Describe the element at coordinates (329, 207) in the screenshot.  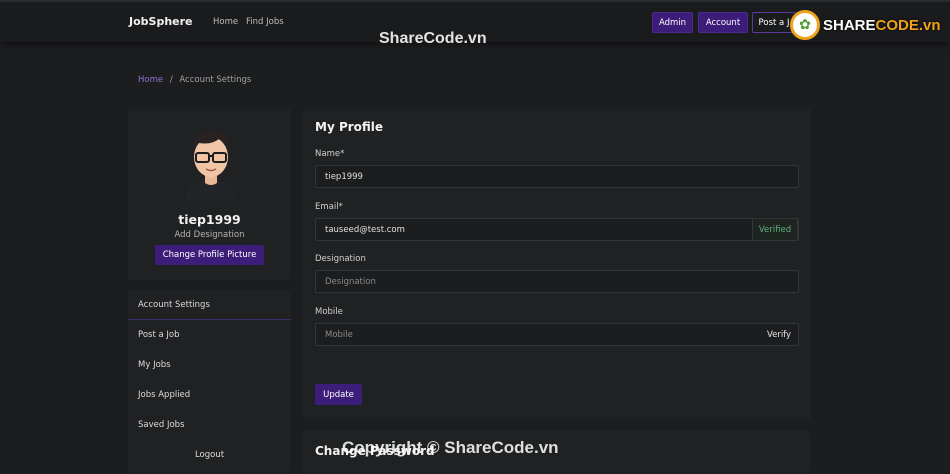
I see `email-label: Email*` at that location.